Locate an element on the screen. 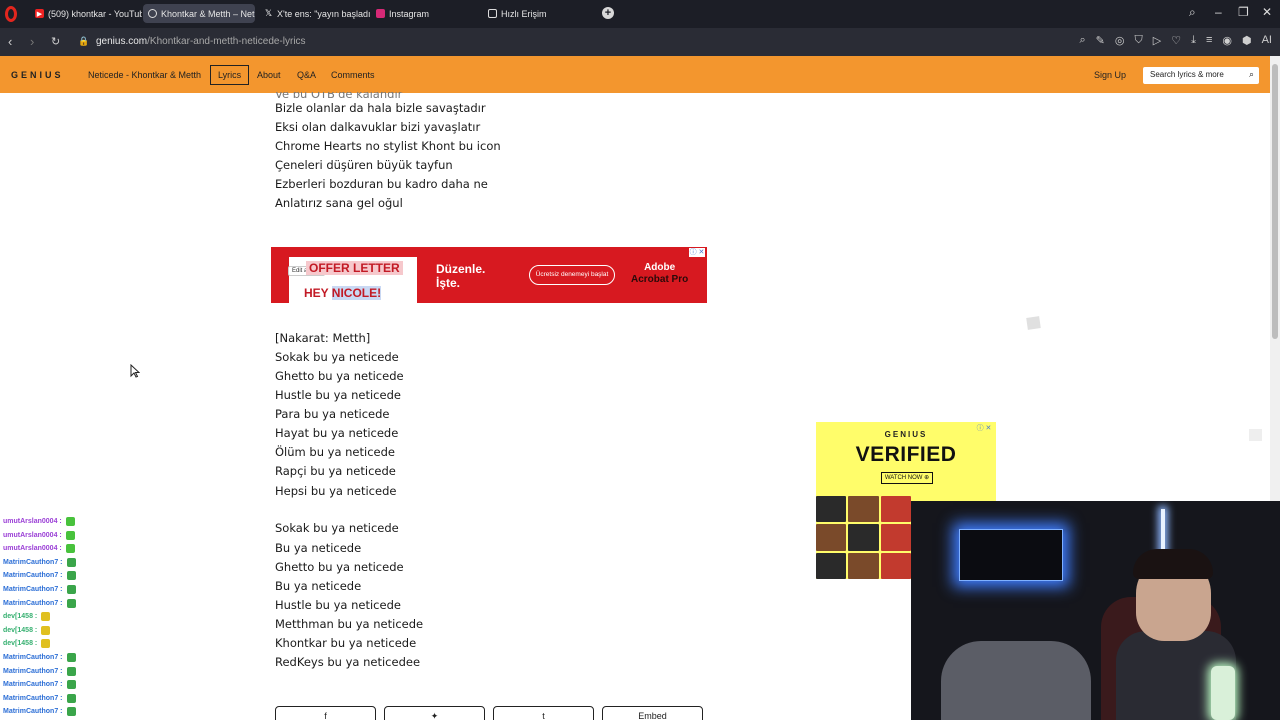 The width and height of the screenshot is (1280, 720). search-tabs-icon: ⌕ is located at coordinates (1192, 12).